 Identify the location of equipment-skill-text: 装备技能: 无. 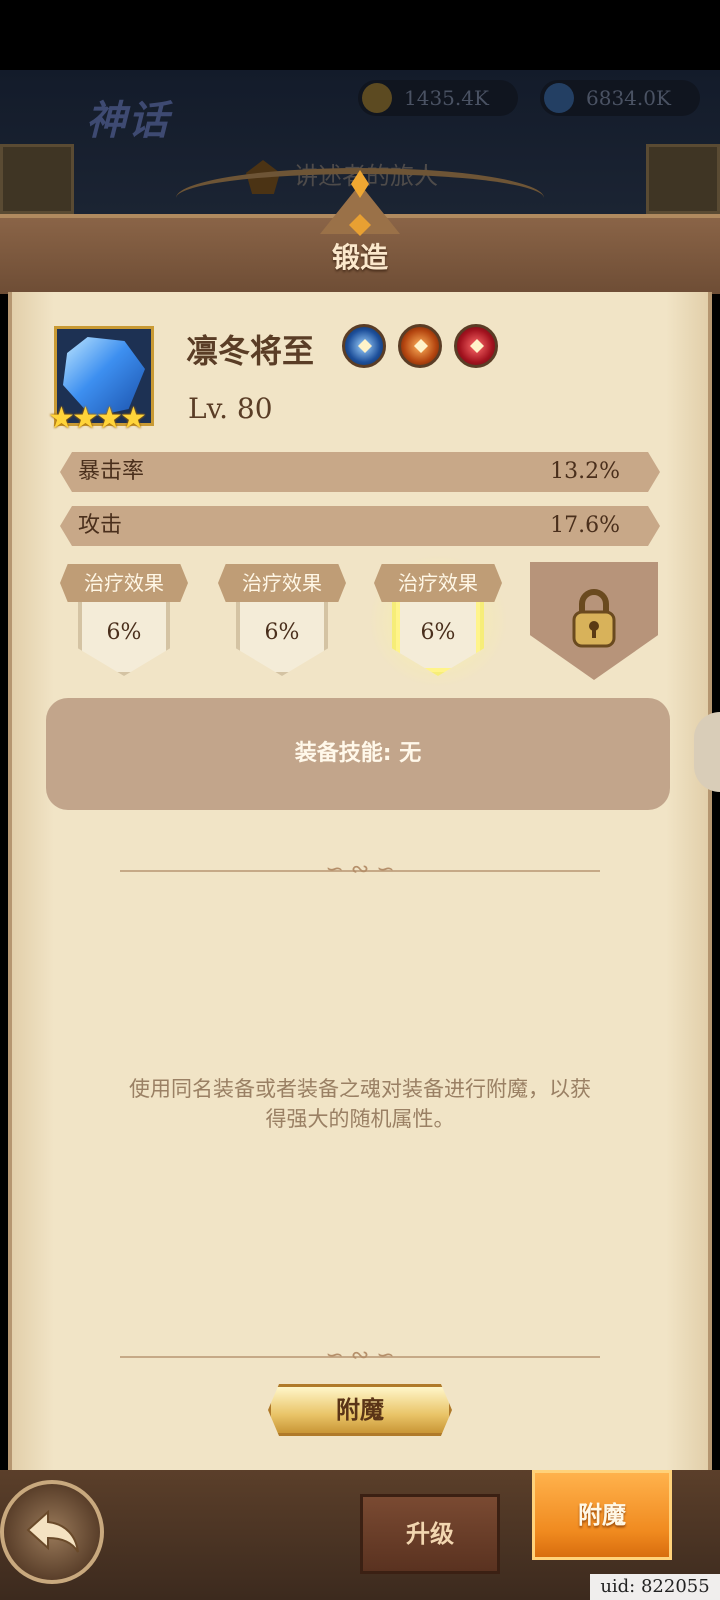
(358, 753).